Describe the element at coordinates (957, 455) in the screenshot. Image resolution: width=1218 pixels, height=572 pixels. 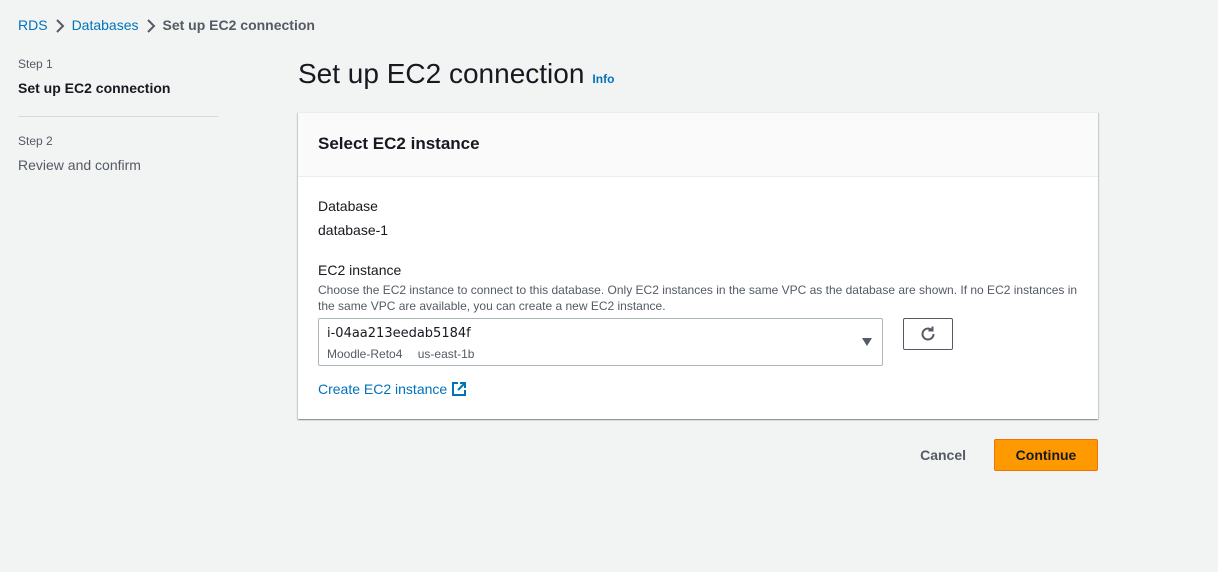
I see `cancel-button: Cancel` at that location.